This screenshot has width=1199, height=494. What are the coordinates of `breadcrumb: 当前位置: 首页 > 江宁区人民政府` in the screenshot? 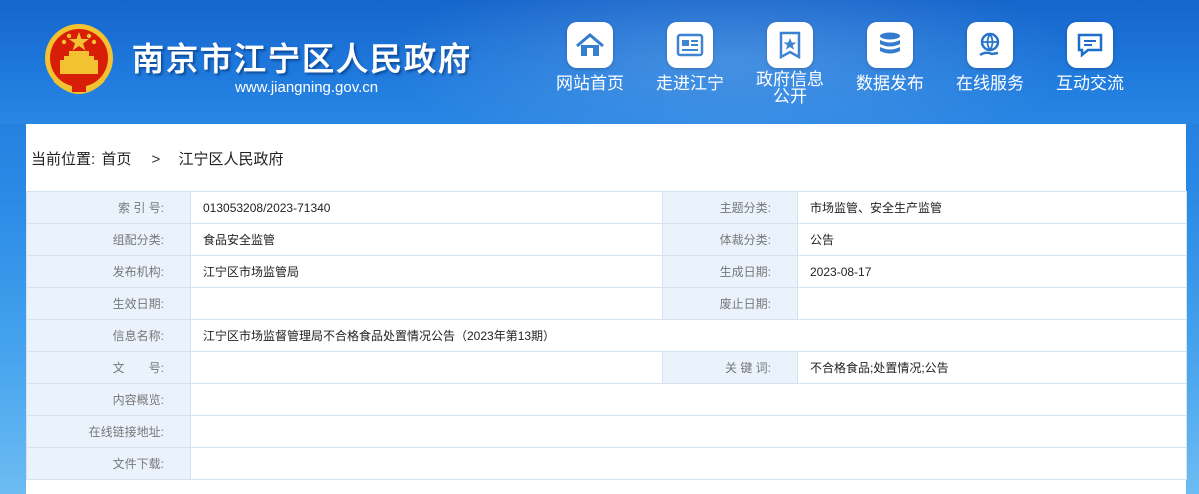 It's located at (157, 158).